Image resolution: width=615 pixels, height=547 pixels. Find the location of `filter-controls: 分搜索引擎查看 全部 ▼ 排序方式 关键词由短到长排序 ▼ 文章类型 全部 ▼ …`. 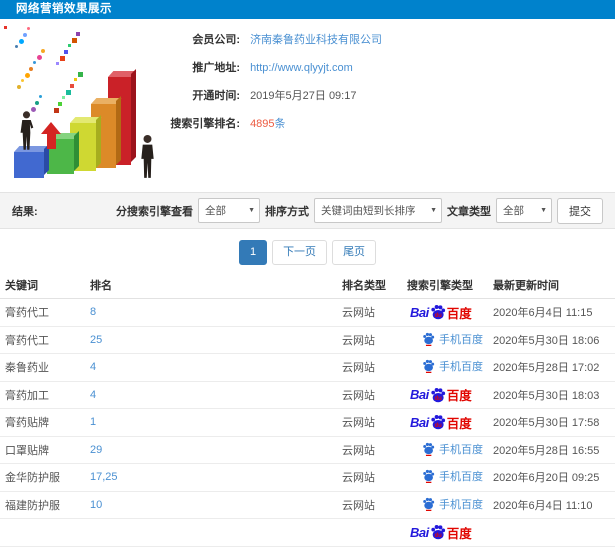

filter-controls: 分搜索引擎查看 全部 ▼ 排序方式 关键词由短到长排序 ▼ 文章类型 全部 ▼ … is located at coordinates (359, 210).